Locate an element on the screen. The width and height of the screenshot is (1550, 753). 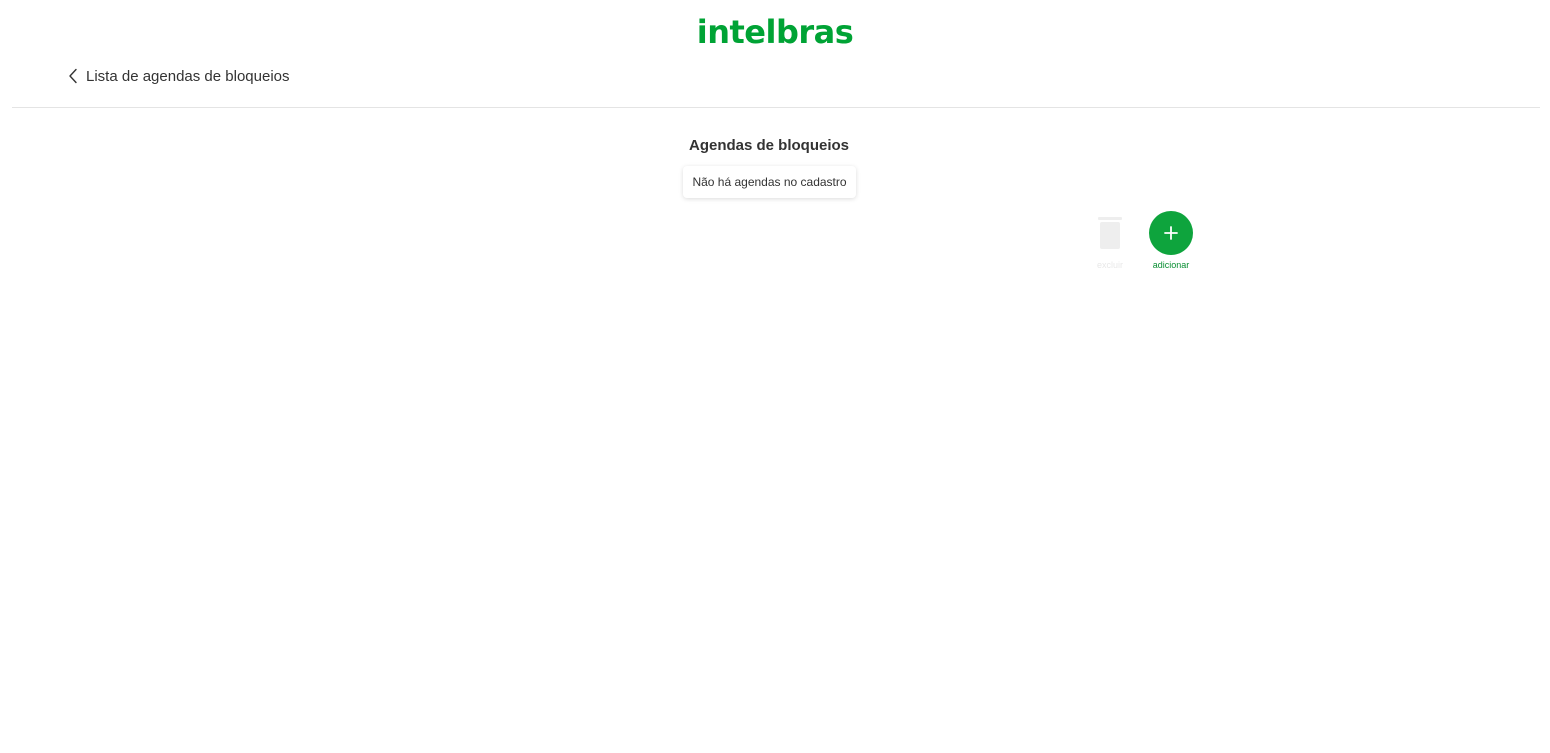
delete-button: excluir is located at coordinates (1110, 241).